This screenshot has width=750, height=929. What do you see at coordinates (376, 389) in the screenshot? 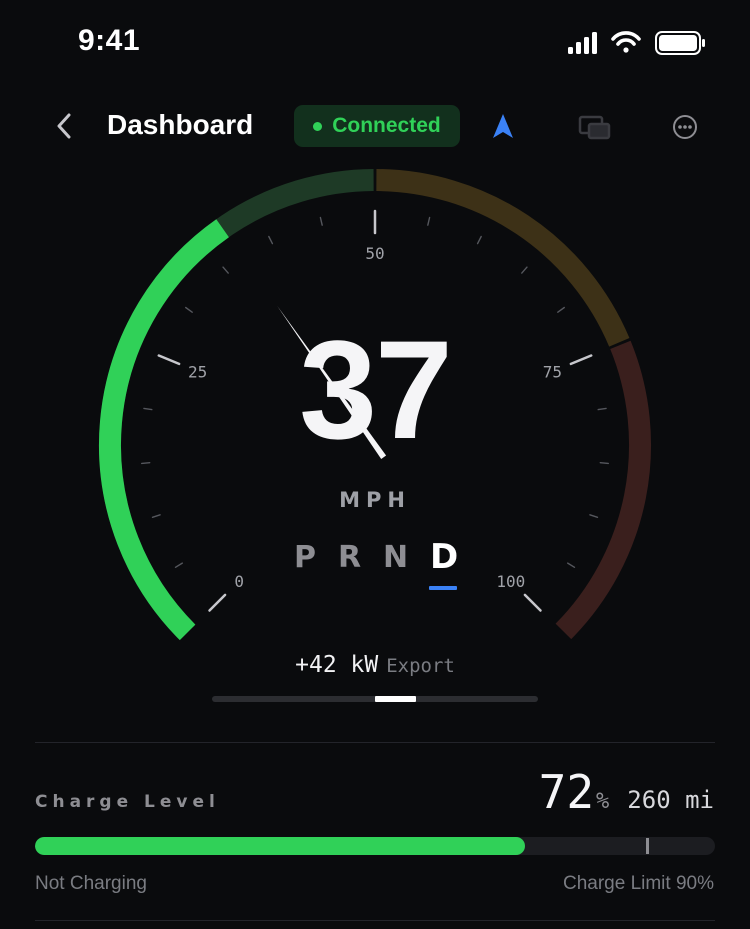
I see `speed-value: 37` at bounding box center [376, 389].